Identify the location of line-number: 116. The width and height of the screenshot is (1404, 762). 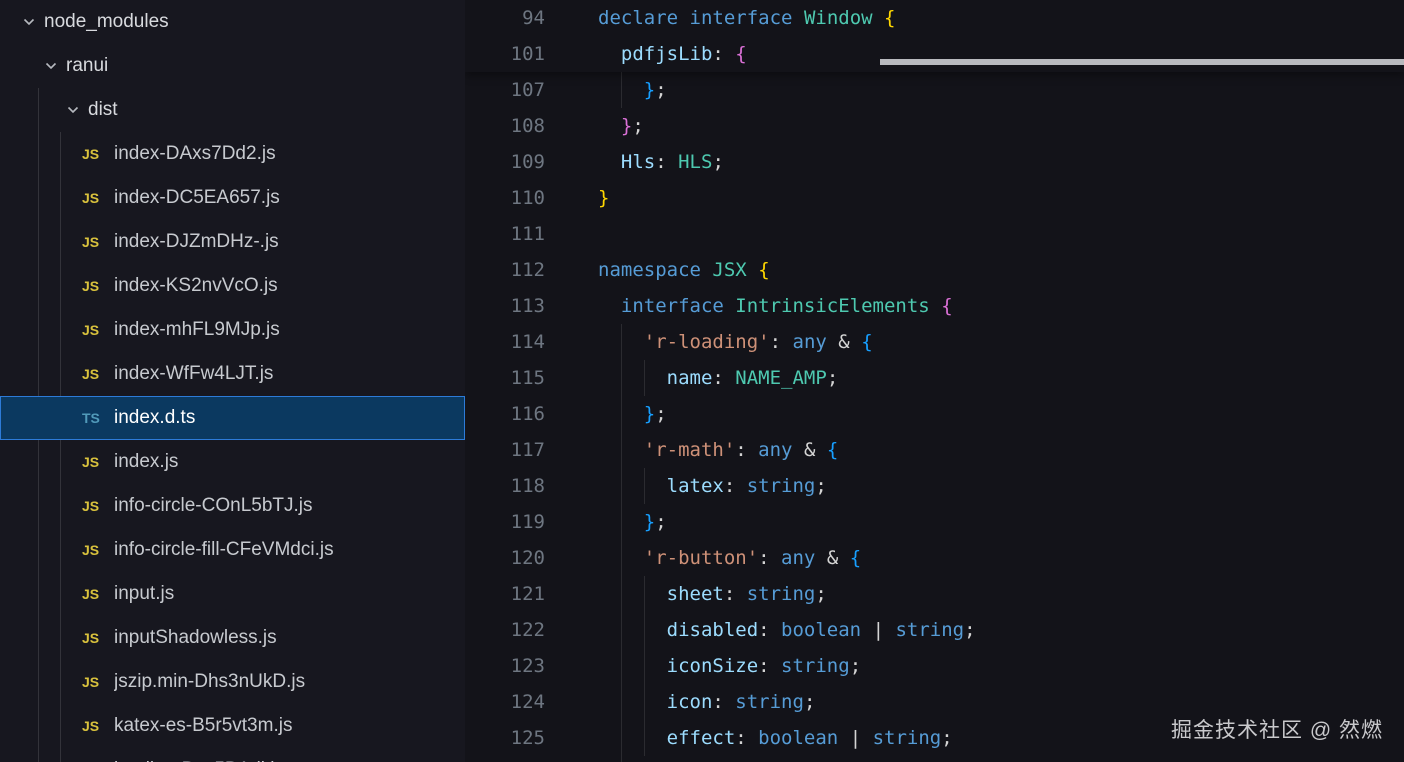
(527, 414).